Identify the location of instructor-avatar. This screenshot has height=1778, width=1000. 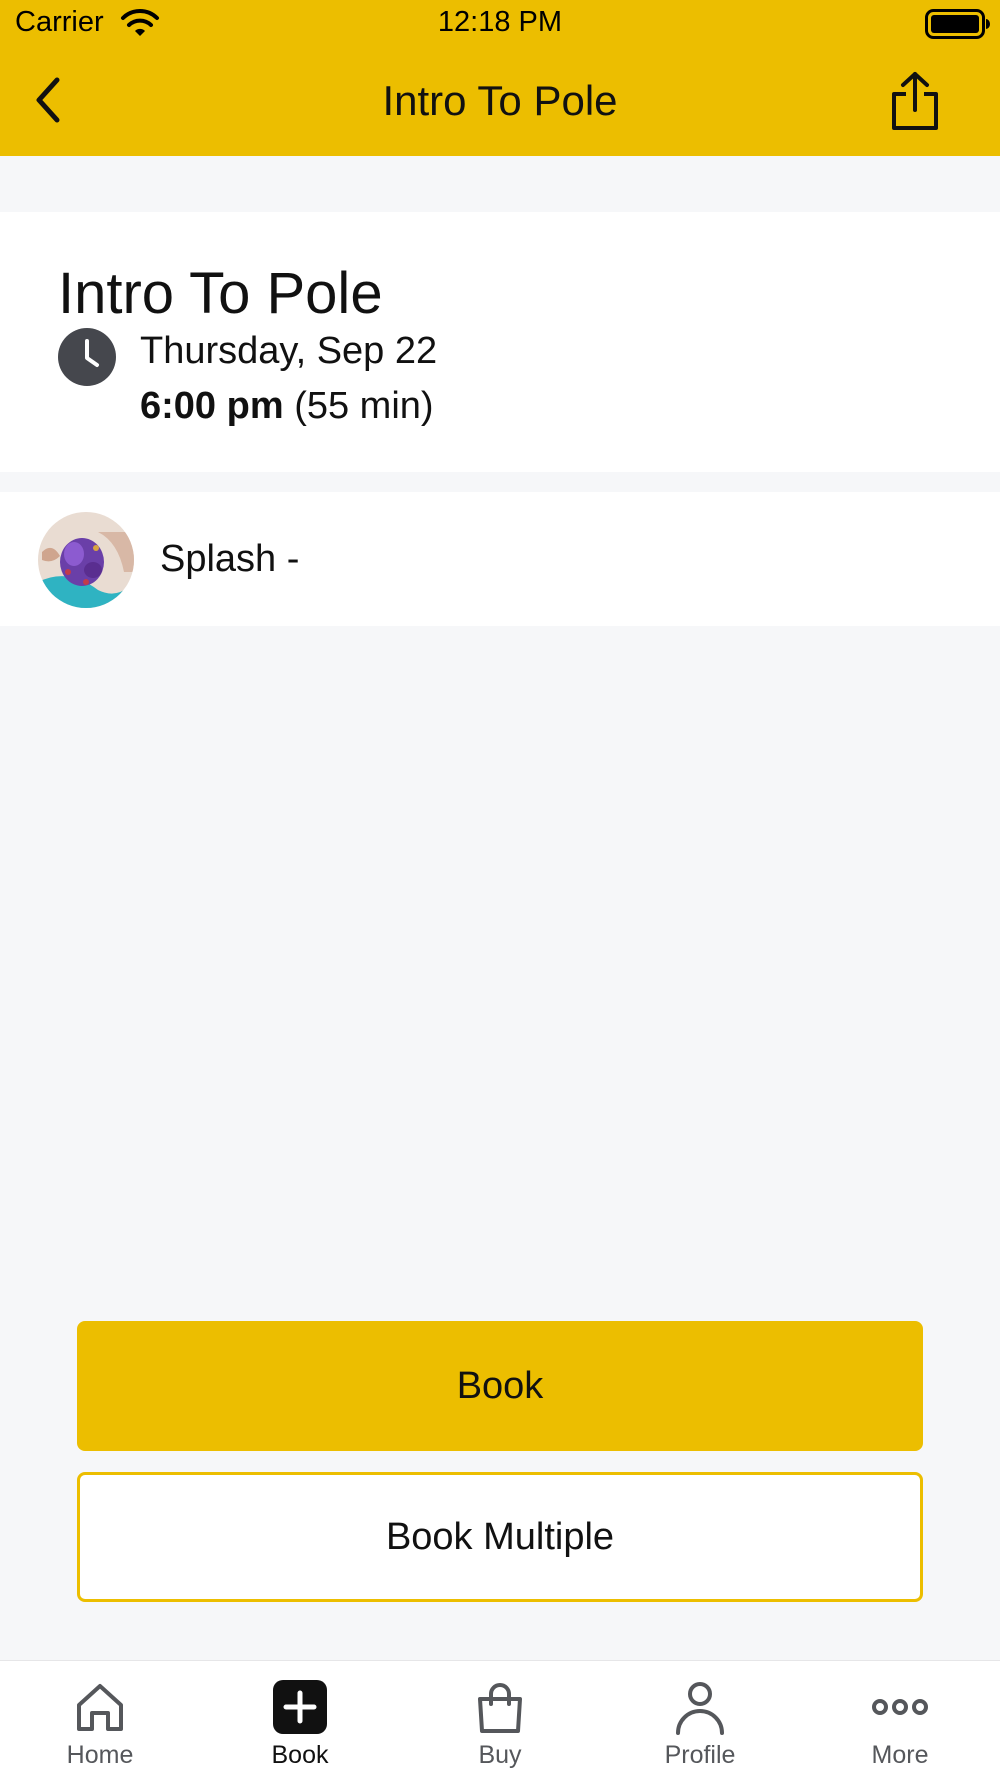
(86, 560).